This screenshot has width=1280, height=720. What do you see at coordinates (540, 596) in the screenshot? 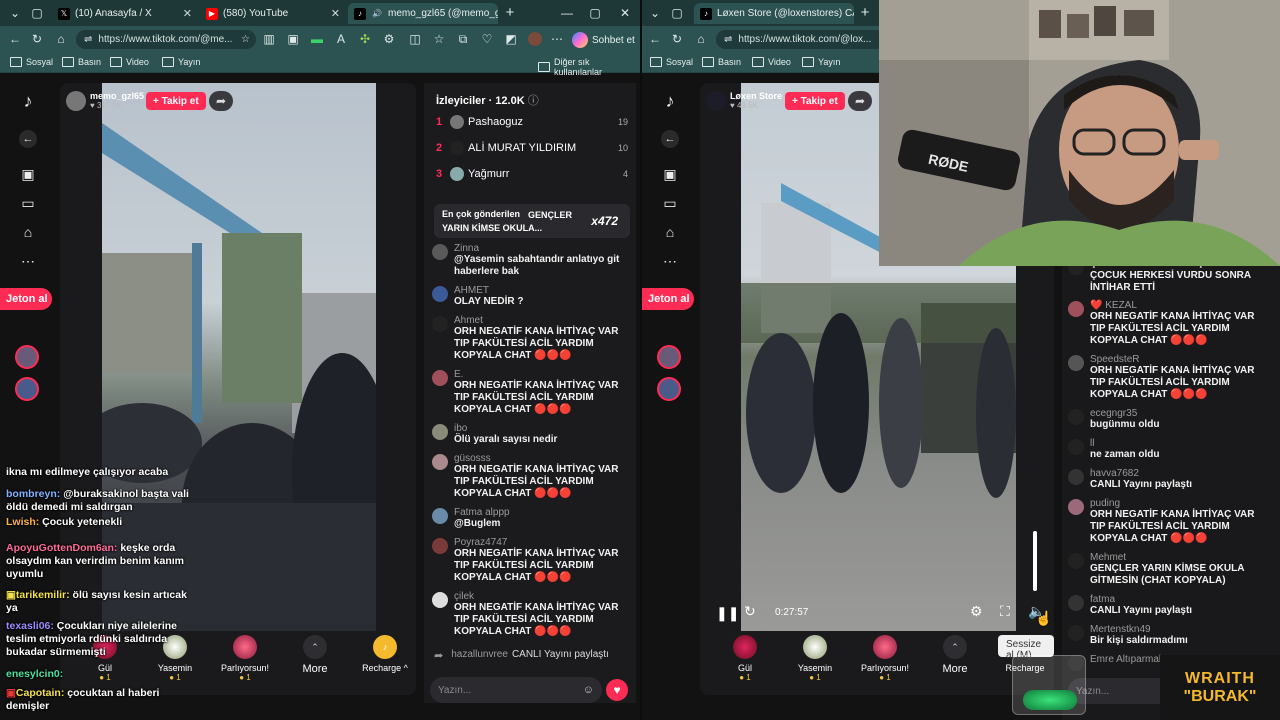
I see `comment-username: çilek` at bounding box center [540, 596].